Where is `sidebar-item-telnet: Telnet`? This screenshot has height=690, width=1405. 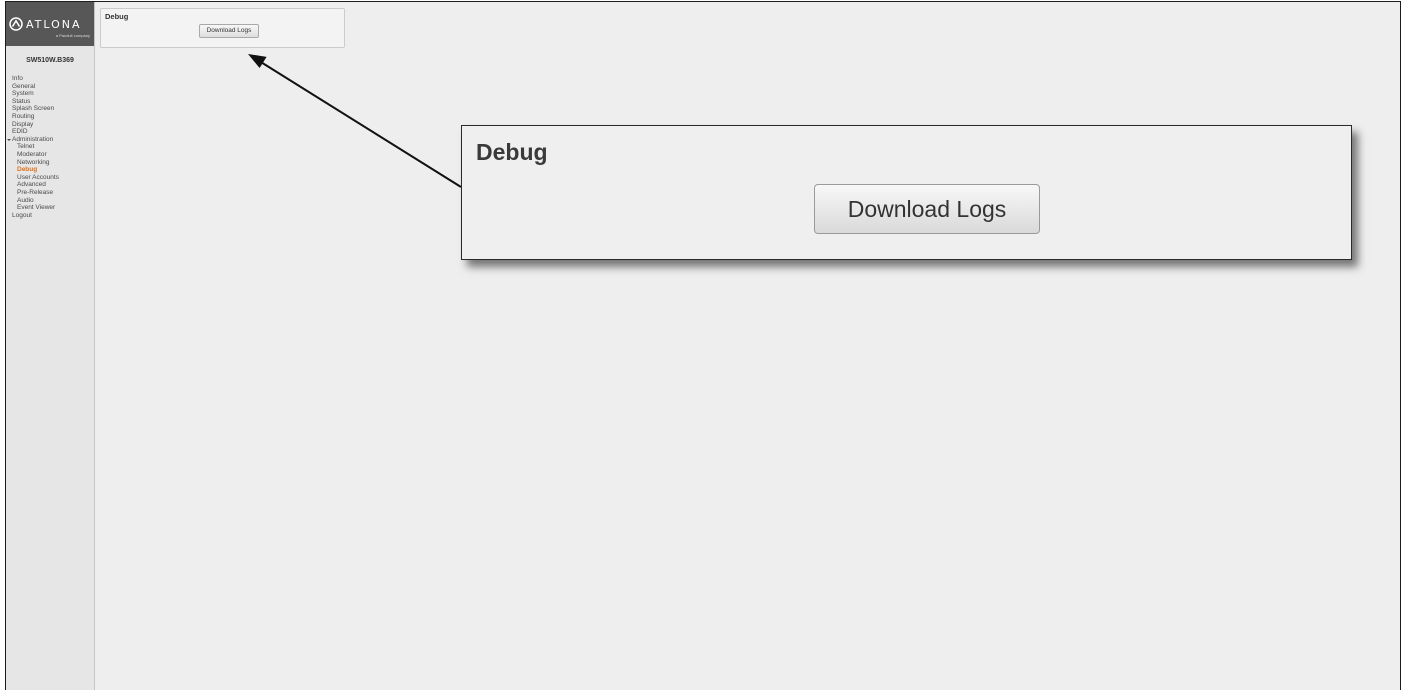
sidebar-item-telnet: Telnet is located at coordinates (50, 147).